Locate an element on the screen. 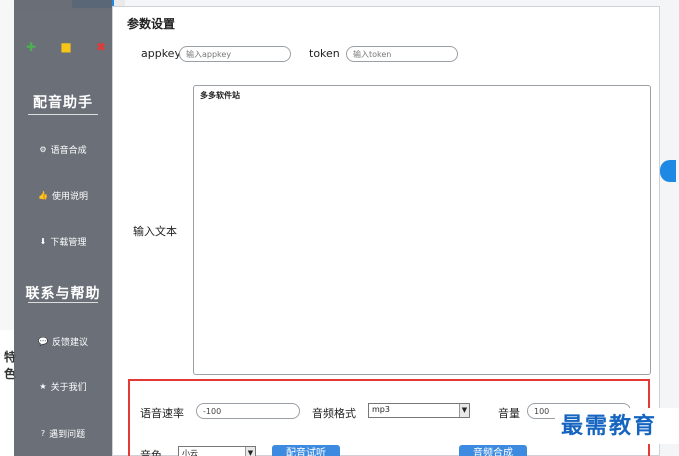 The width and height of the screenshot is (679, 456). synthesize-button: 音频合成 is located at coordinates (493, 450).